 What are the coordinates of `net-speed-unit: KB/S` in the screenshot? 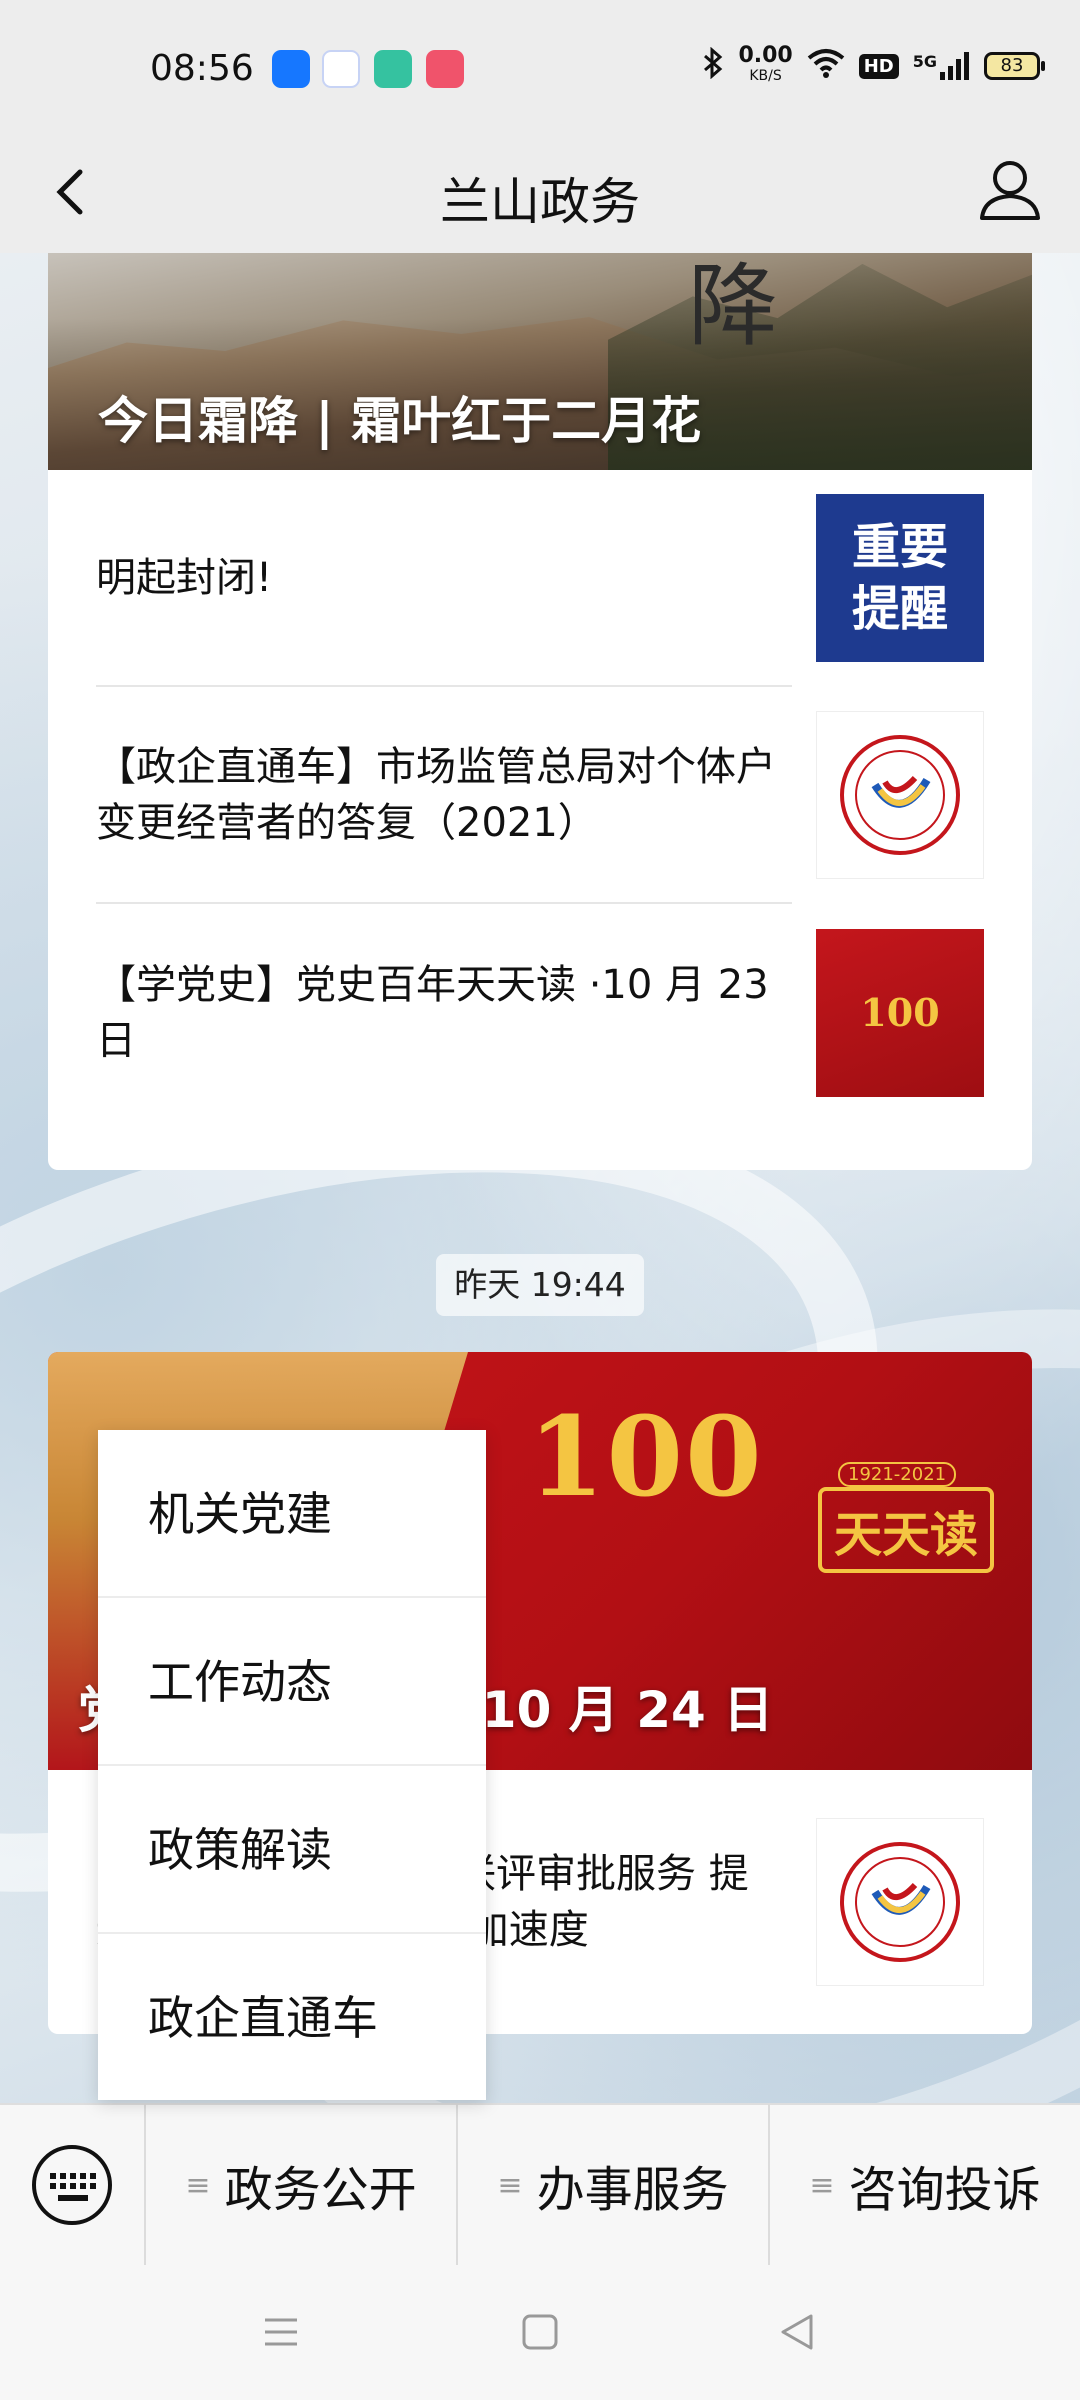 It's located at (765, 76).